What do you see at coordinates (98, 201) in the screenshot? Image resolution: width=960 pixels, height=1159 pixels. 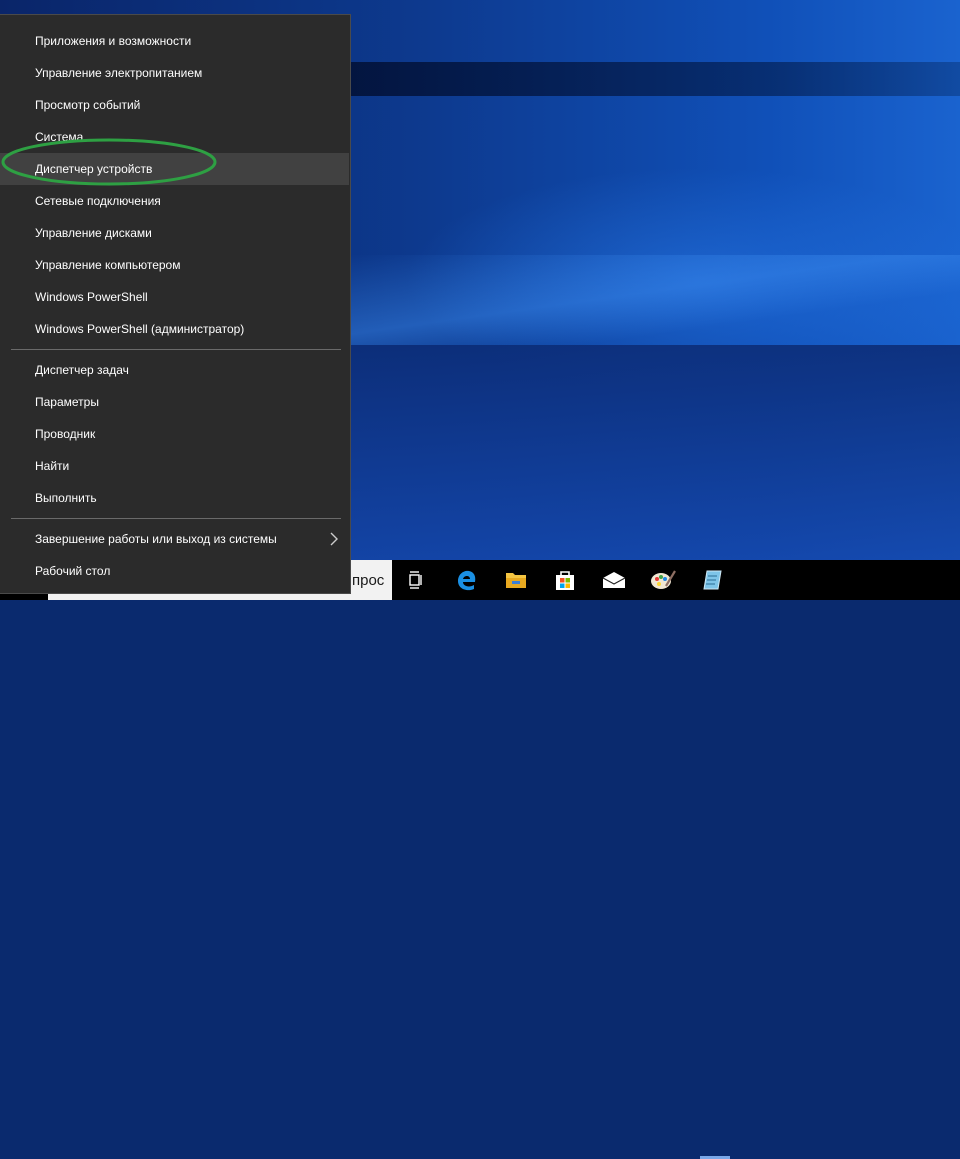 I see `menu-item-label: Сетевые подключения` at bounding box center [98, 201].